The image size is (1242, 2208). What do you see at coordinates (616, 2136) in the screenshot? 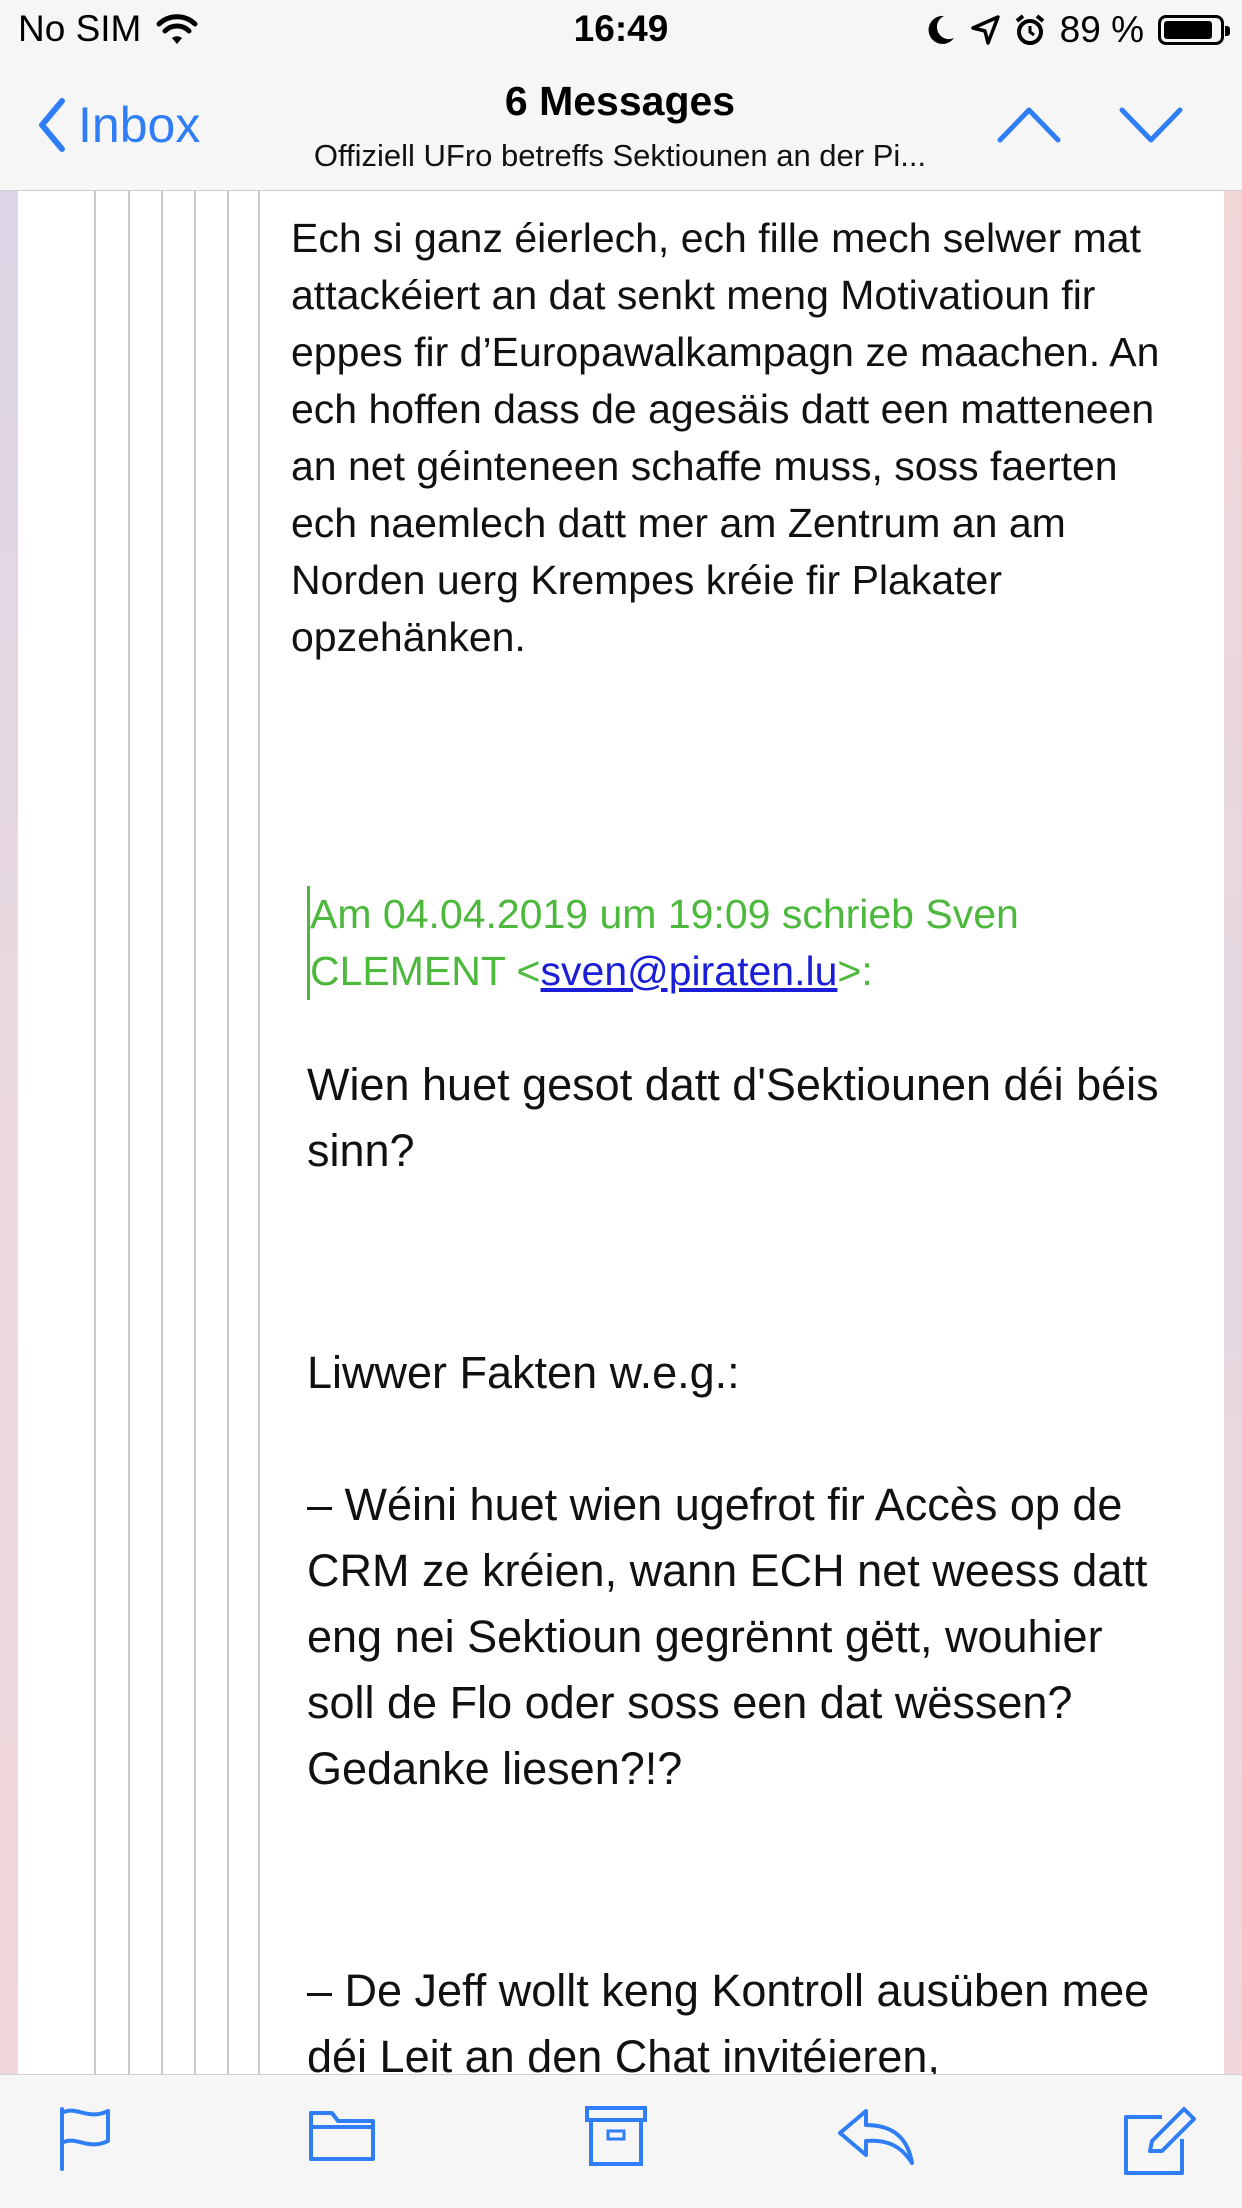
I see `archive-icon` at bounding box center [616, 2136].